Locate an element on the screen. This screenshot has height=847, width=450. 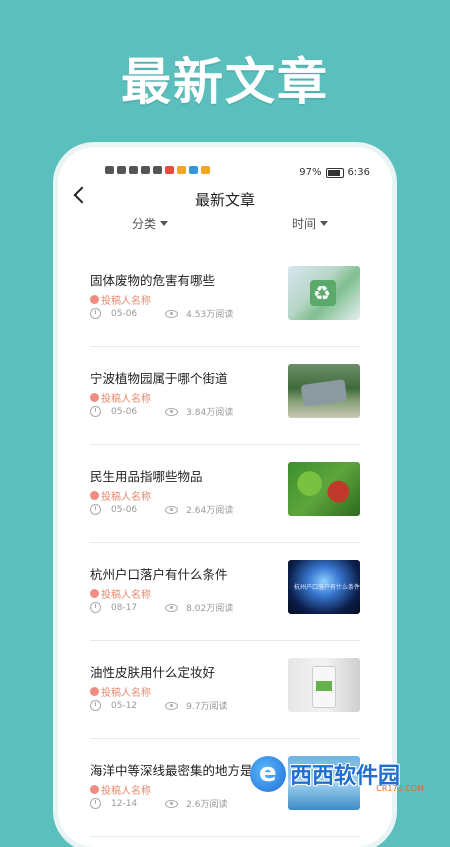
status-right: 97% 6:36 is located at coordinates (334, 172).